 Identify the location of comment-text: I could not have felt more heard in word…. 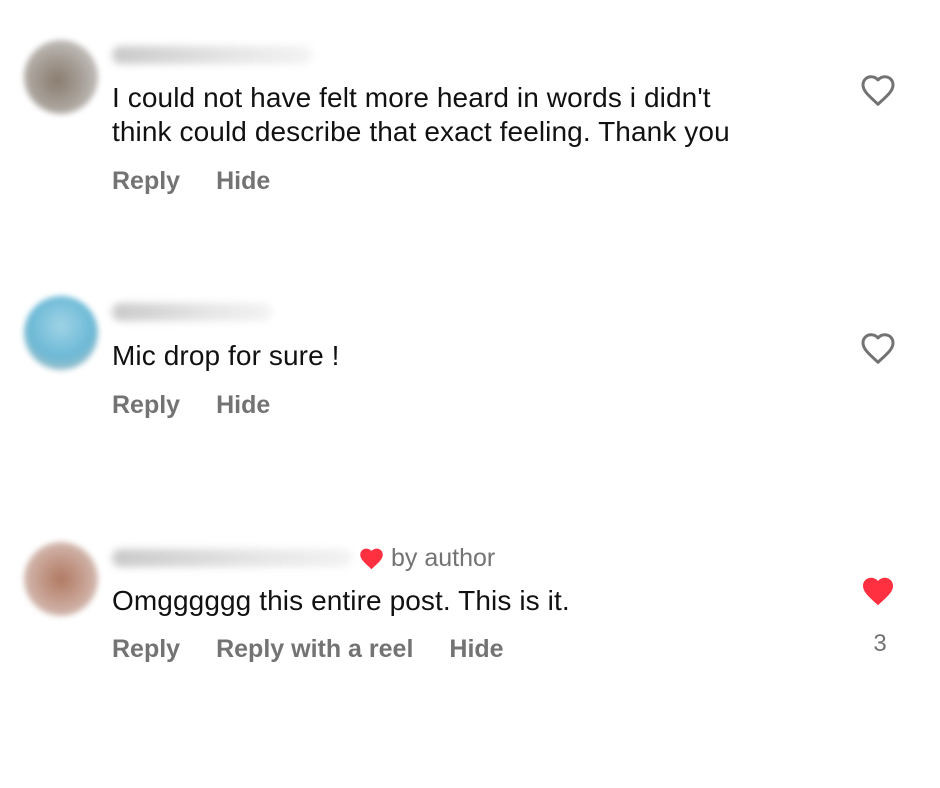
(421, 115).